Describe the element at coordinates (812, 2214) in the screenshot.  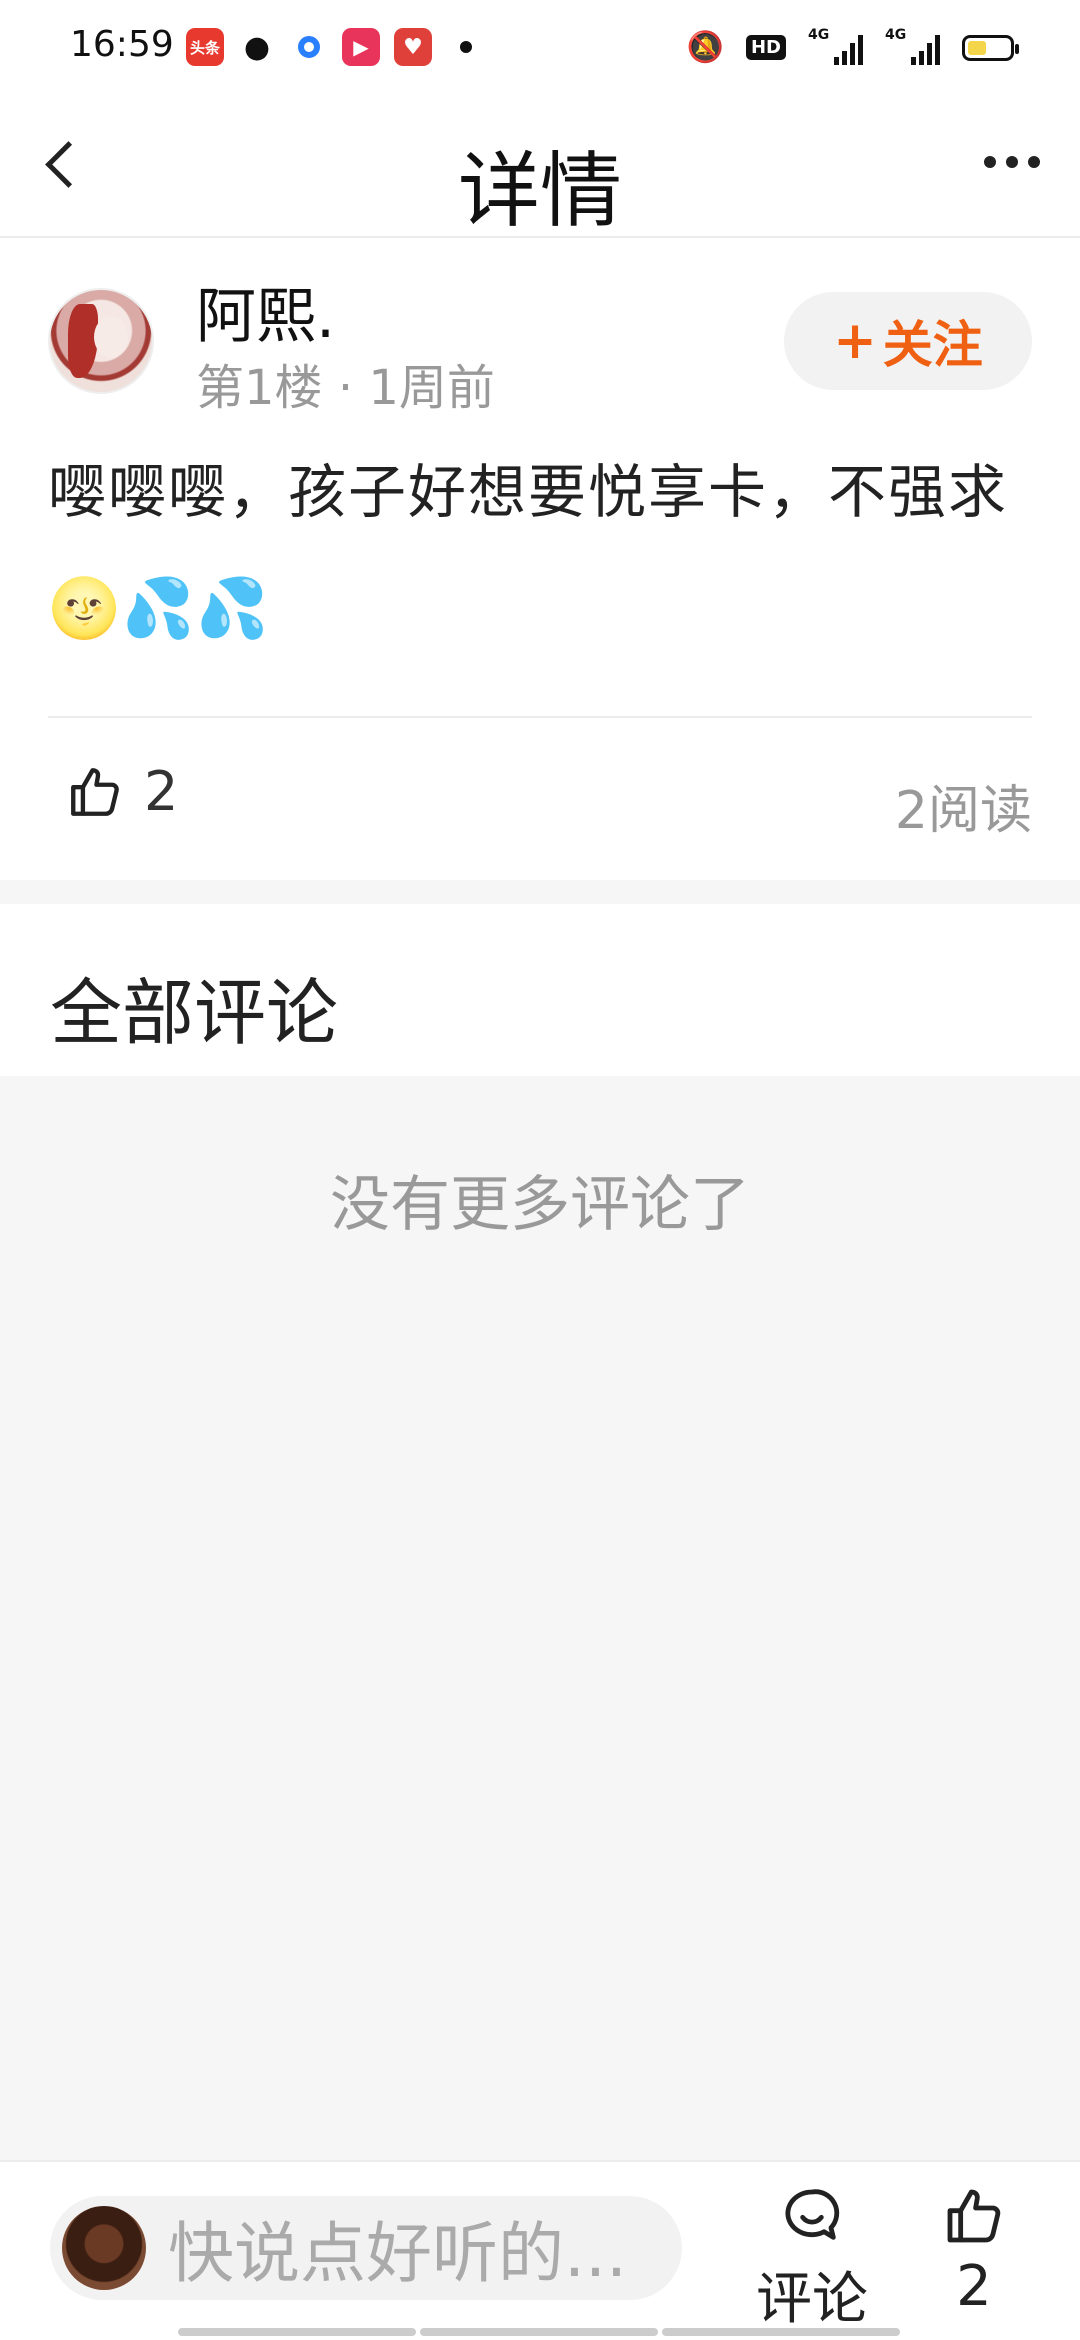
I see `comment-icon` at that location.